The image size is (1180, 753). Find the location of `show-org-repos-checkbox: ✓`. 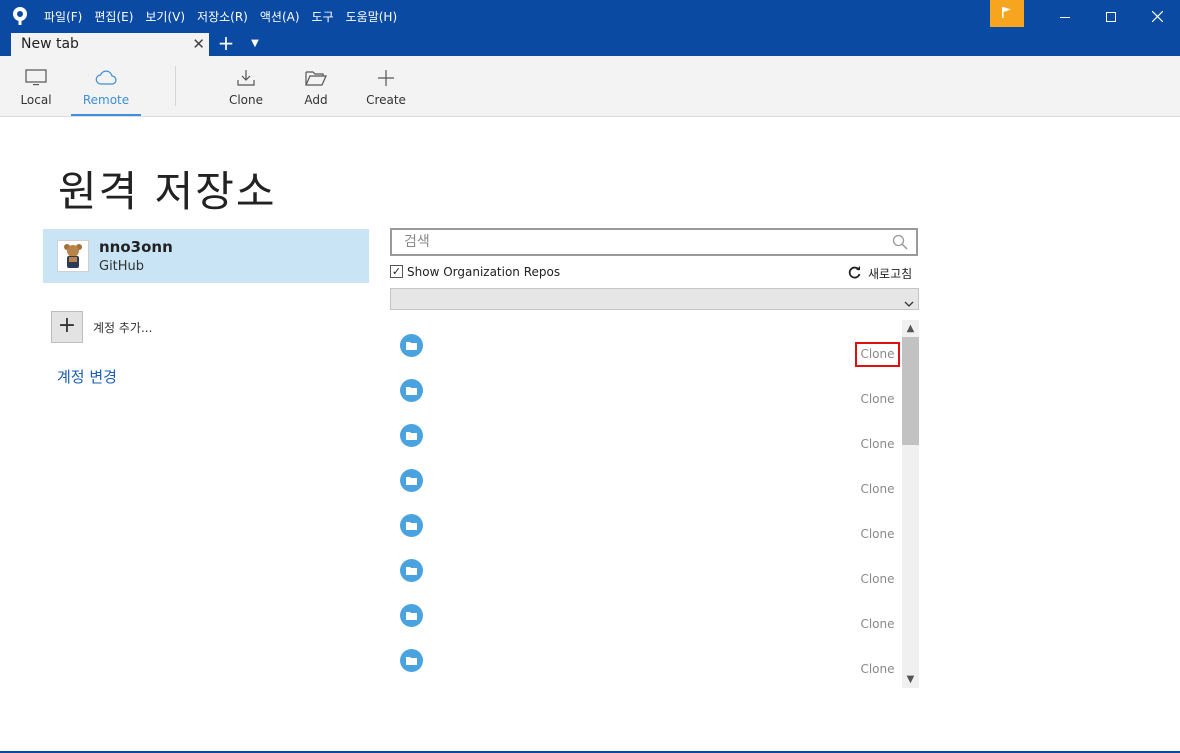

show-org-repos-checkbox: ✓ is located at coordinates (396, 271).